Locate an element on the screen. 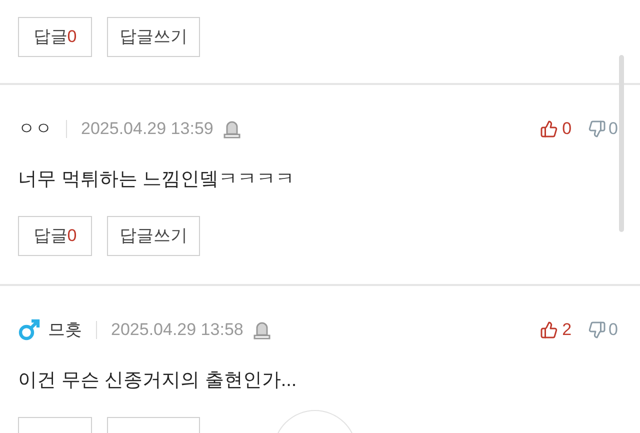 The height and width of the screenshot is (433, 640). author-name: ㅇㅇ is located at coordinates (35, 129).